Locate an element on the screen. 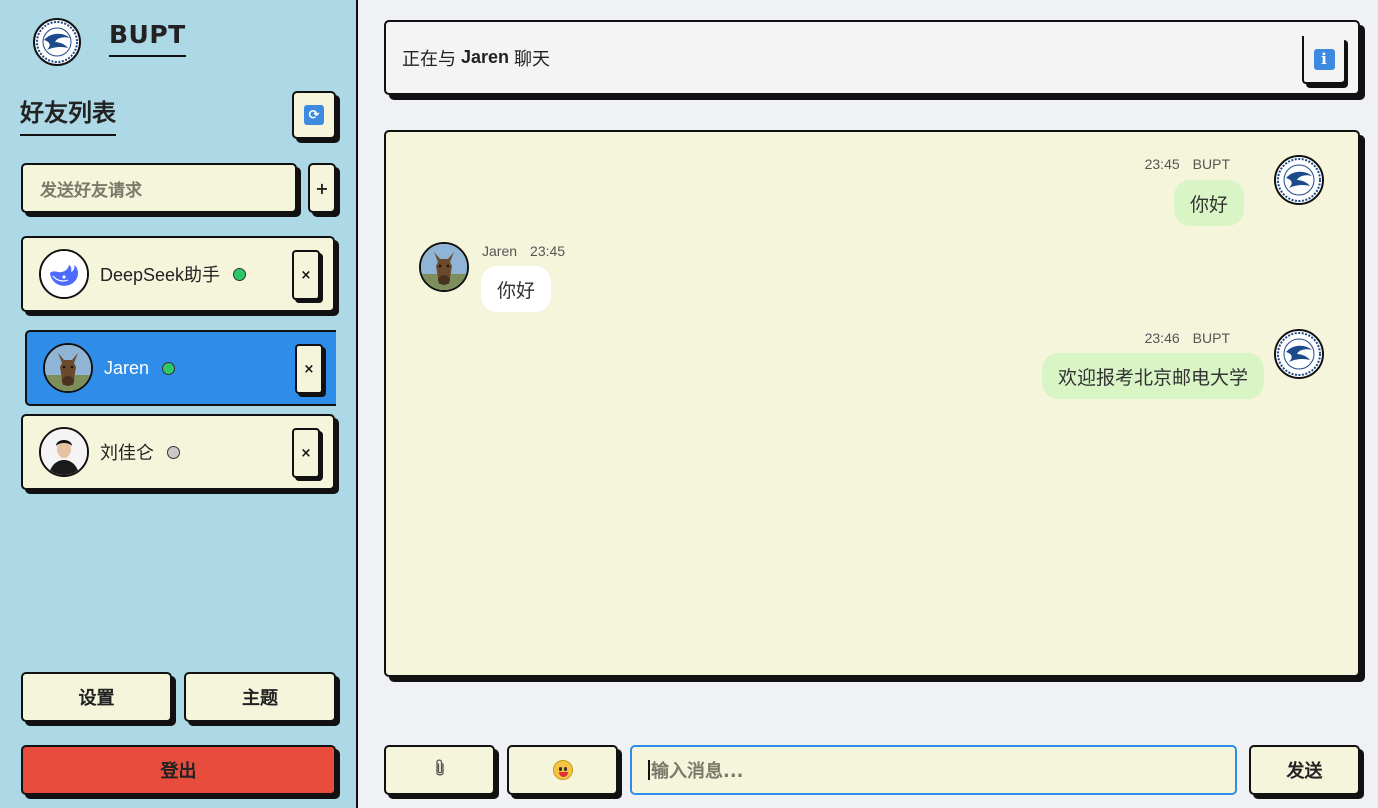  message-meta: 23:46 BUPT is located at coordinates (1187, 338).